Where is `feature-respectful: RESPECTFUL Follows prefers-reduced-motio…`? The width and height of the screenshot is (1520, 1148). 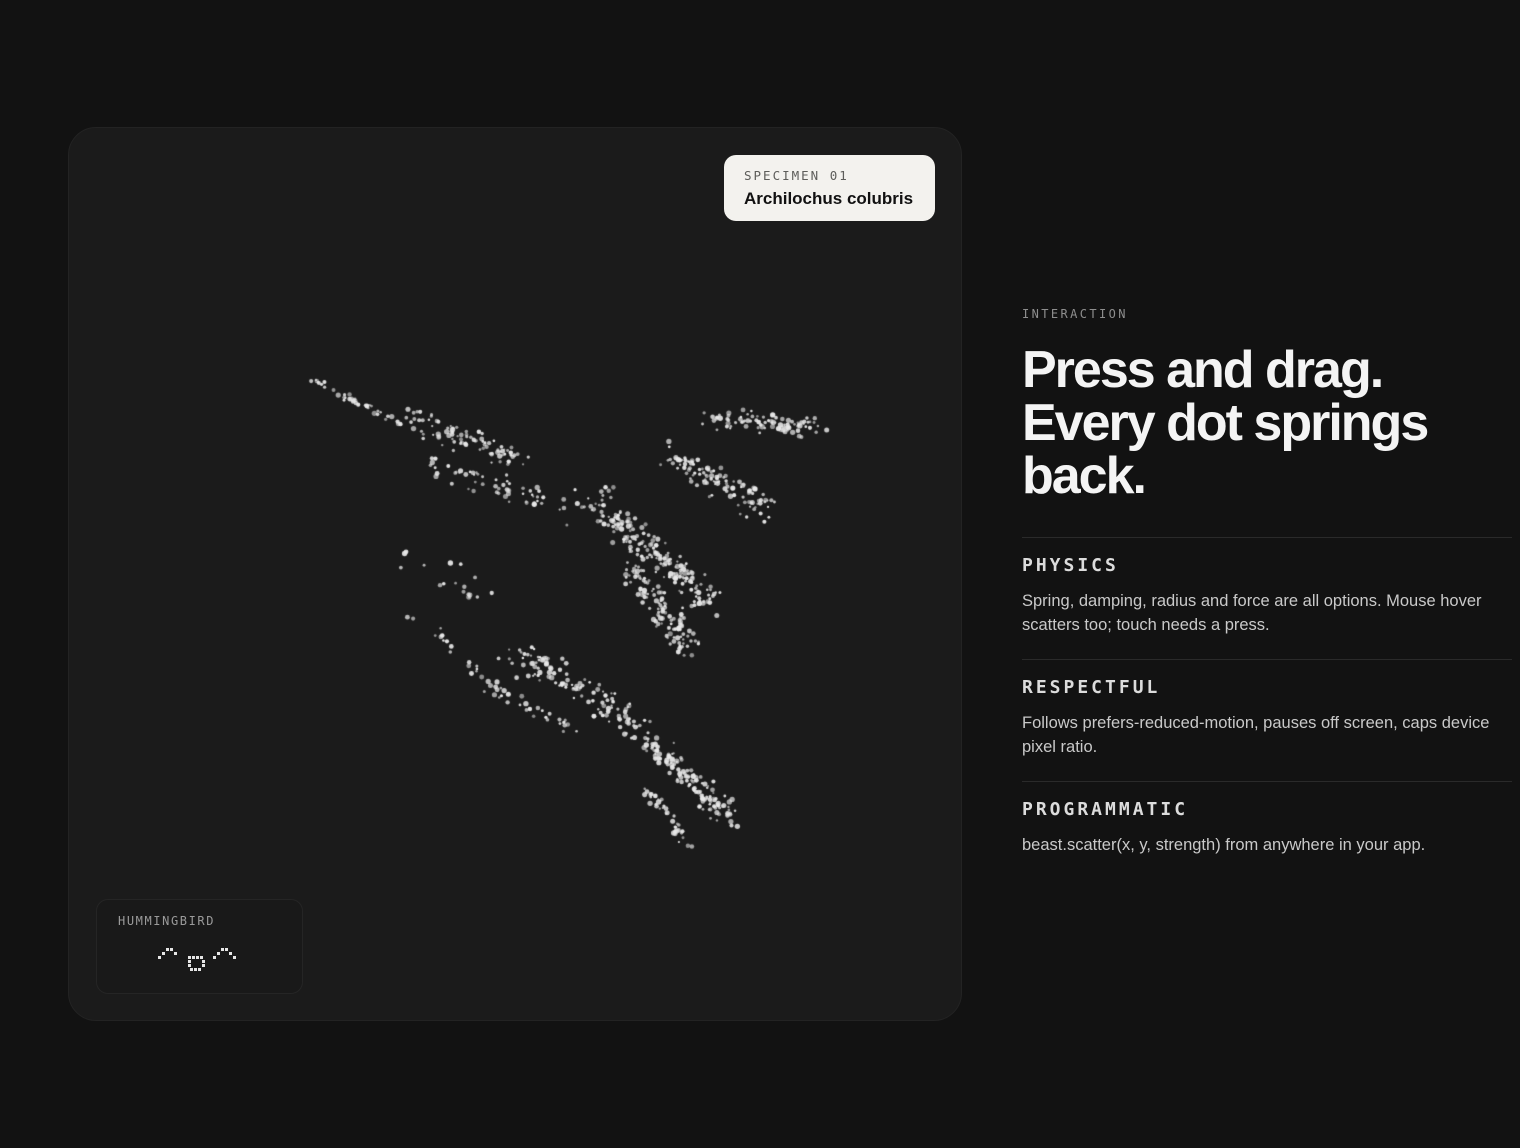 feature-respectful: RESPECTFUL Follows prefers-reduced-motio… is located at coordinates (1267, 720).